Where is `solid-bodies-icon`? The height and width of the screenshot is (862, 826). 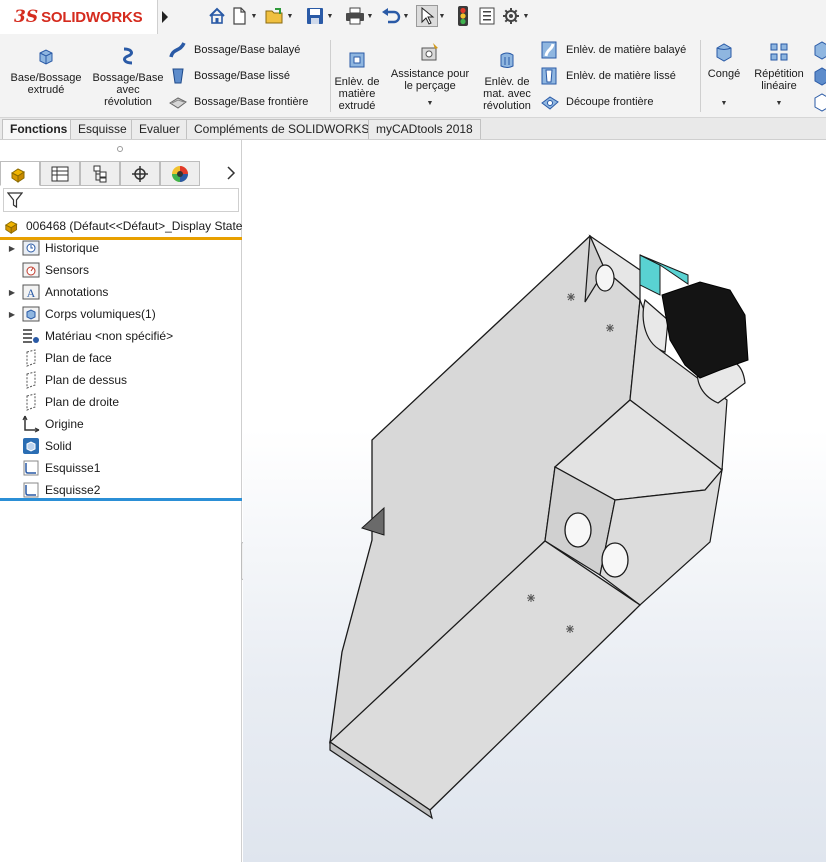 solid-bodies-icon is located at coordinates (31, 314).